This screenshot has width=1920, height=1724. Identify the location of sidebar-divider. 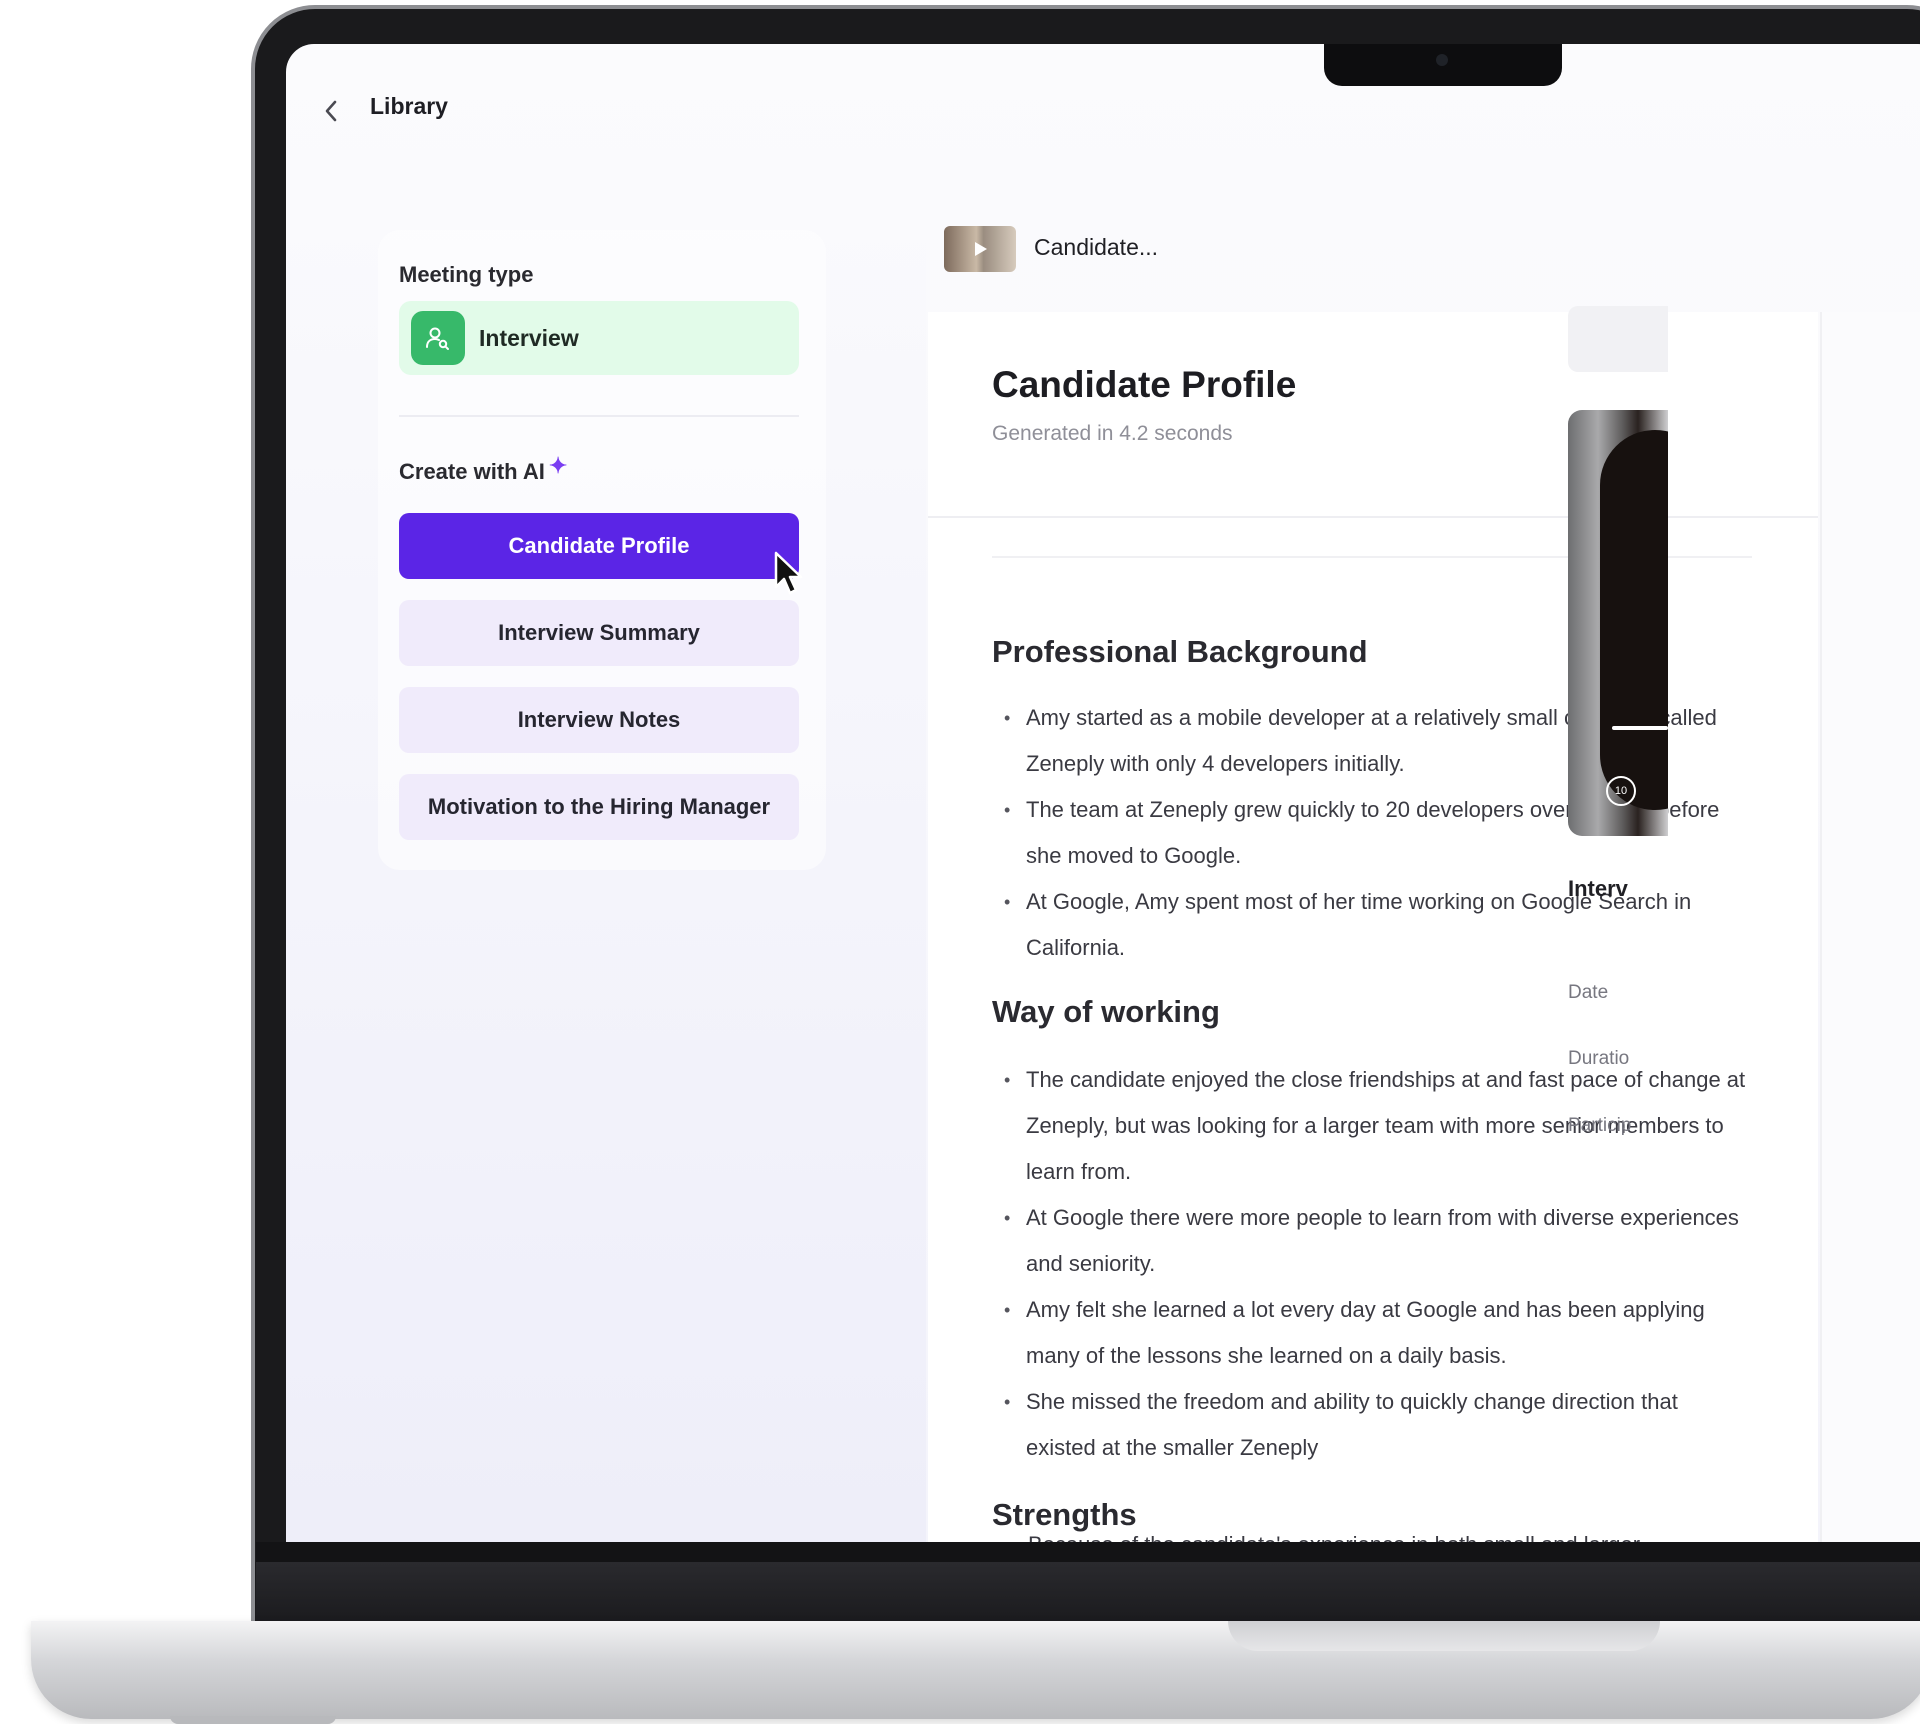
(599, 416).